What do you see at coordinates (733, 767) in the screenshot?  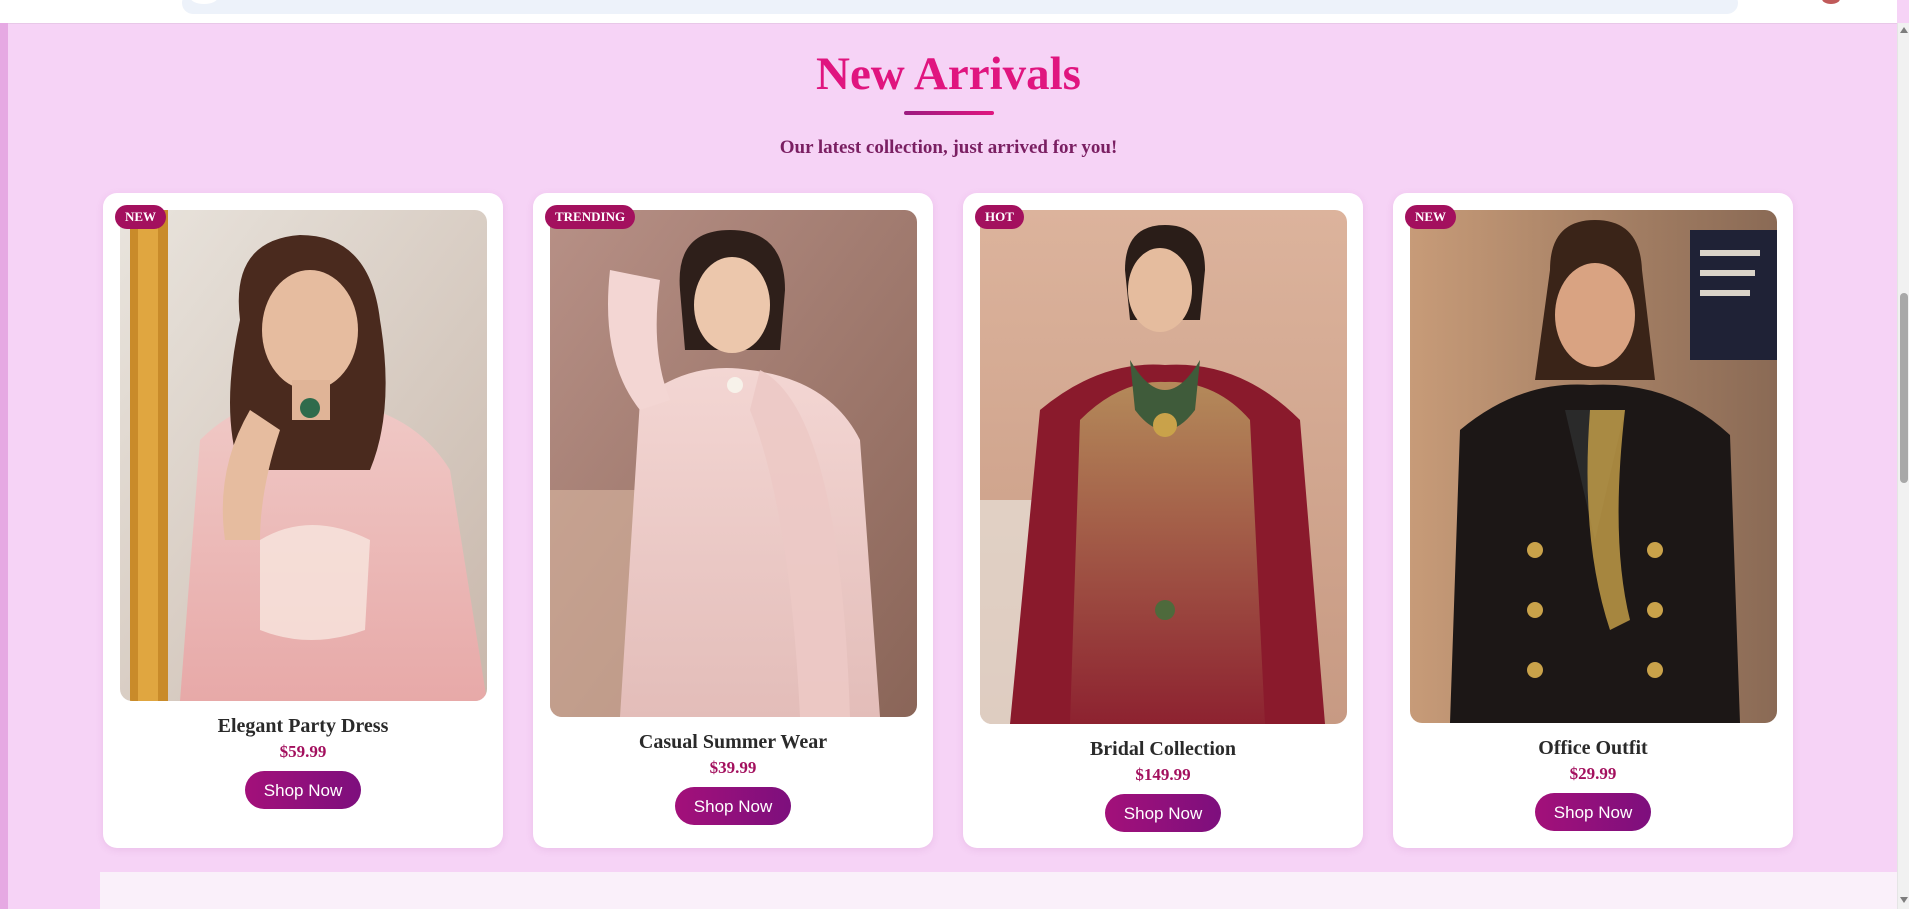 I see `product-price: $39.99` at bounding box center [733, 767].